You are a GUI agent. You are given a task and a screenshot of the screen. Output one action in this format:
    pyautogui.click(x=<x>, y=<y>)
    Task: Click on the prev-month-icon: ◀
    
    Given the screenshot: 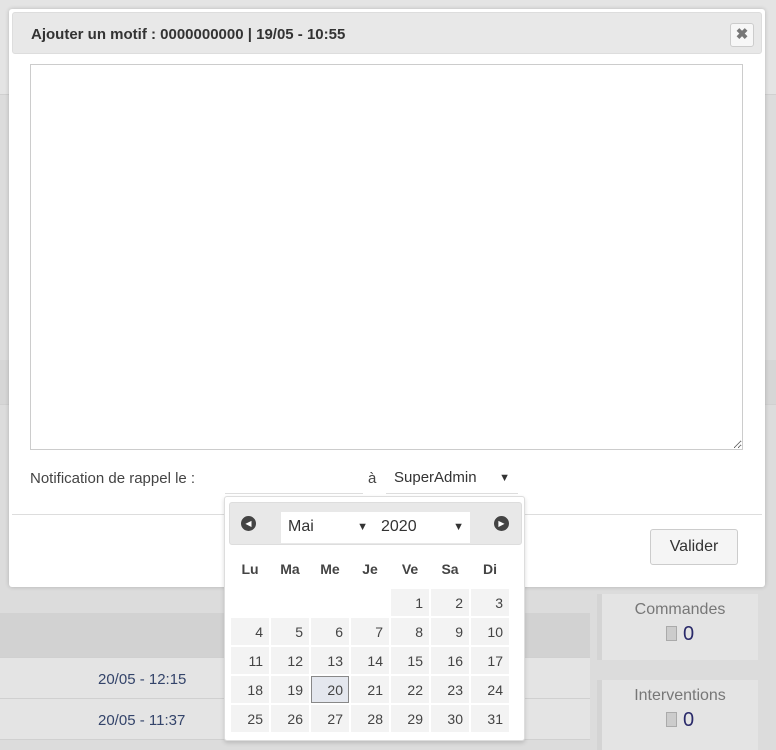 What is the action you would take?
    pyautogui.click(x=248, y=523)
    